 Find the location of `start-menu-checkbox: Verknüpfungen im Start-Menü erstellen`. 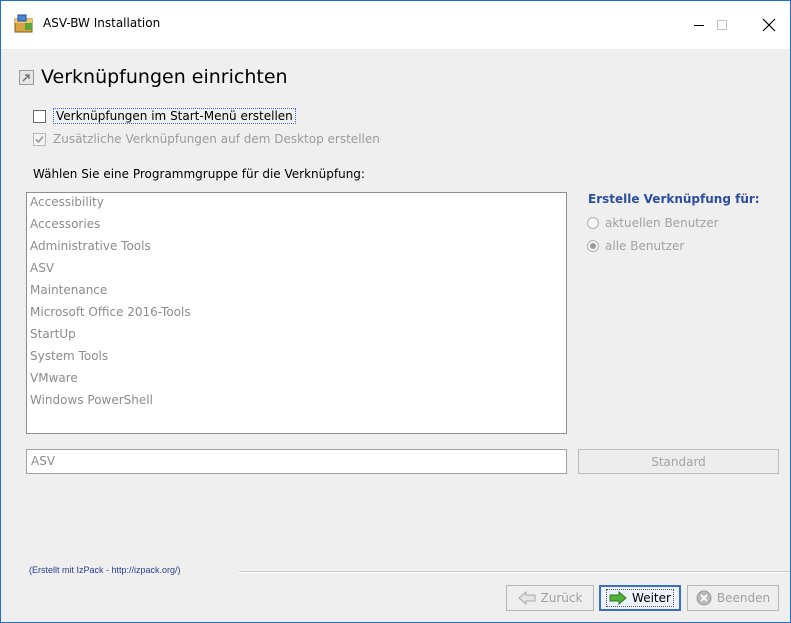

start-menu-checkbox: Verknüpfungen im Start-Menü erstellen is located at coordinates (164, 116).